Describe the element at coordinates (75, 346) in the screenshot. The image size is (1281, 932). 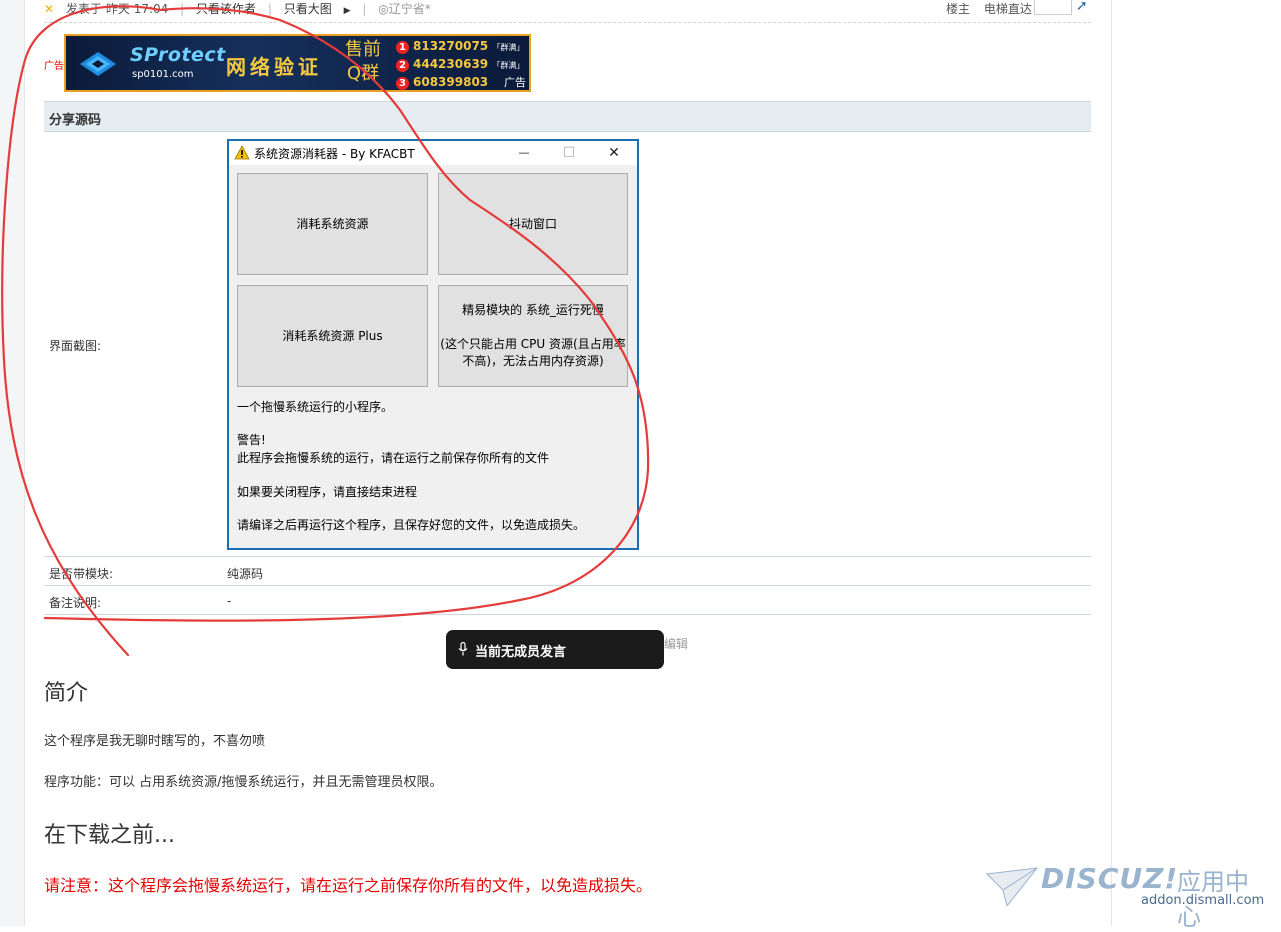
I see `screenshot-label: 界面截图:` at that location.